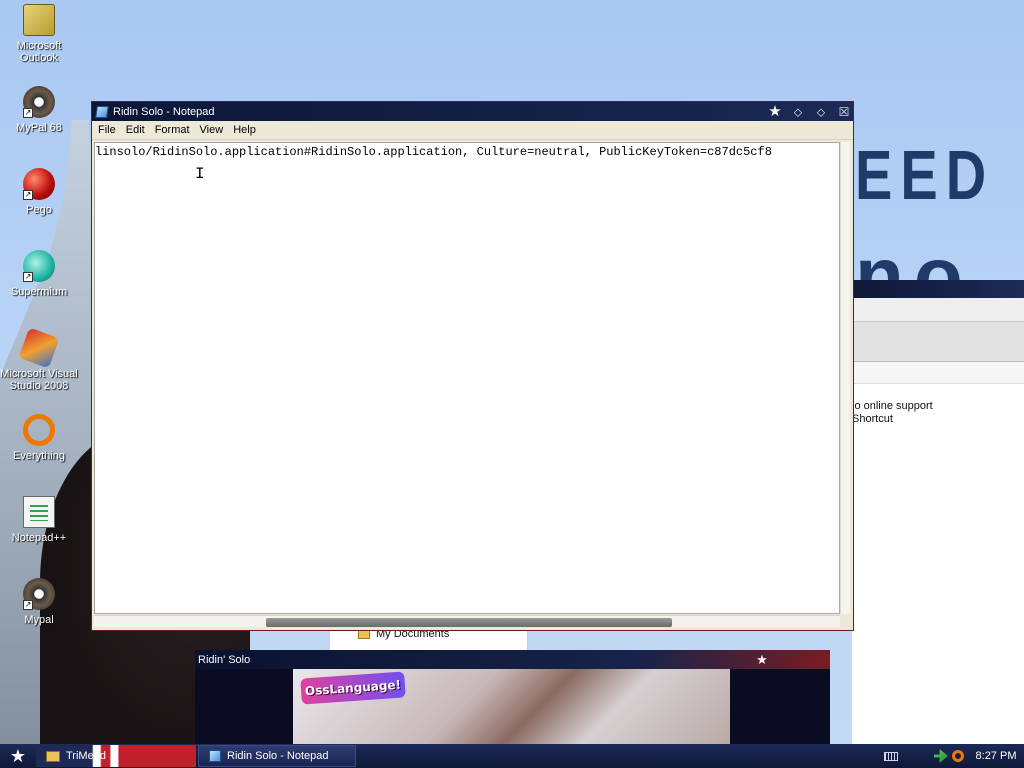 The width and height of the screenshot is (1024, 768). Describe the element at coordinates (958, 756) in the screenshot. I see `search-icon` at that location.